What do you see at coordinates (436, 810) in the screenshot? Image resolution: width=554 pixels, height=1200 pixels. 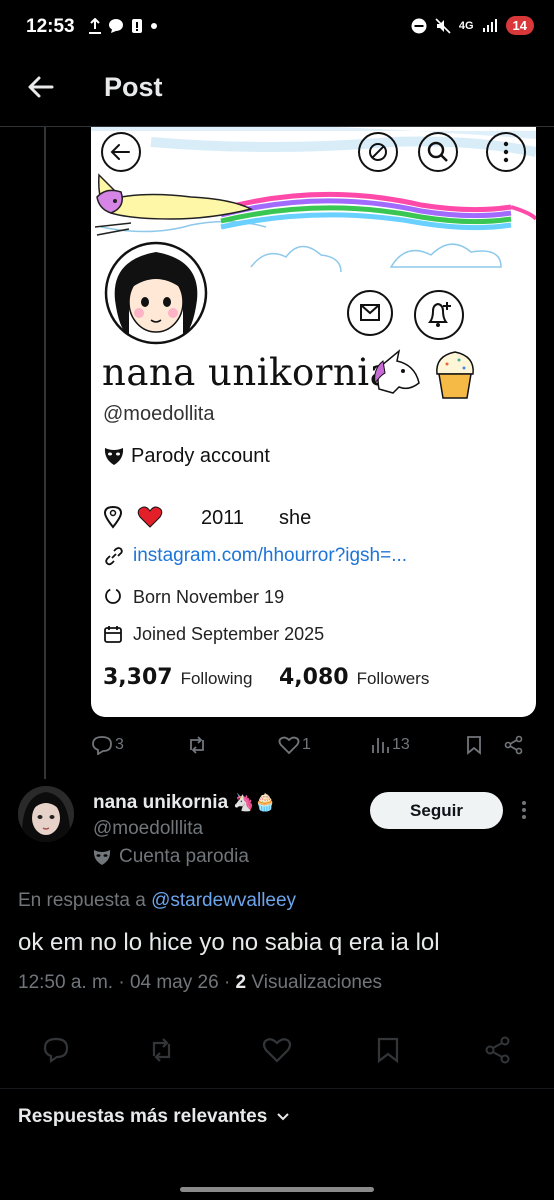 I see `follow-button: Seguir` at bounding box center [436, 810].